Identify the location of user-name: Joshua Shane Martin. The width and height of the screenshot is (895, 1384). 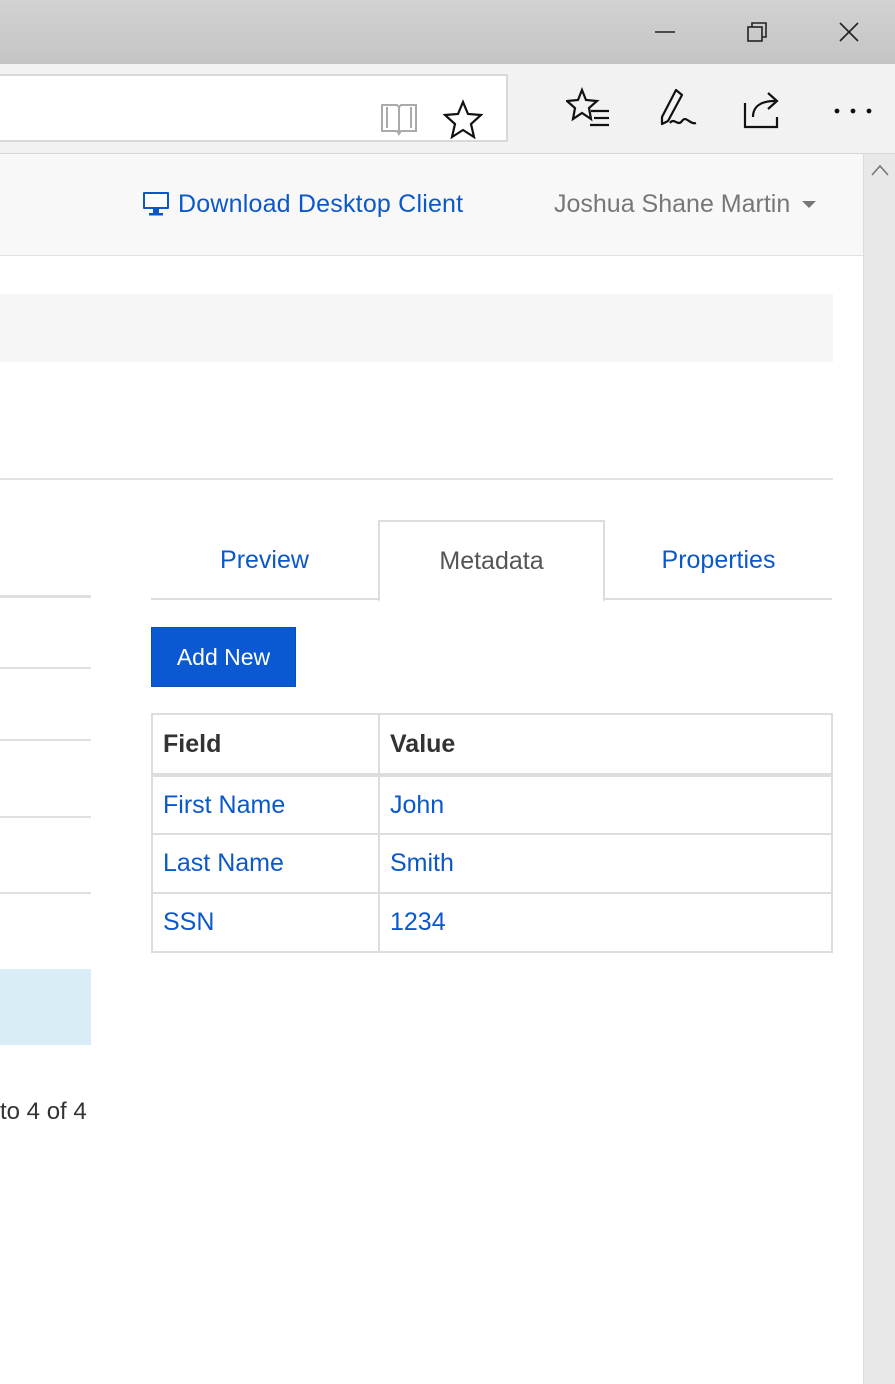
(672, 203).